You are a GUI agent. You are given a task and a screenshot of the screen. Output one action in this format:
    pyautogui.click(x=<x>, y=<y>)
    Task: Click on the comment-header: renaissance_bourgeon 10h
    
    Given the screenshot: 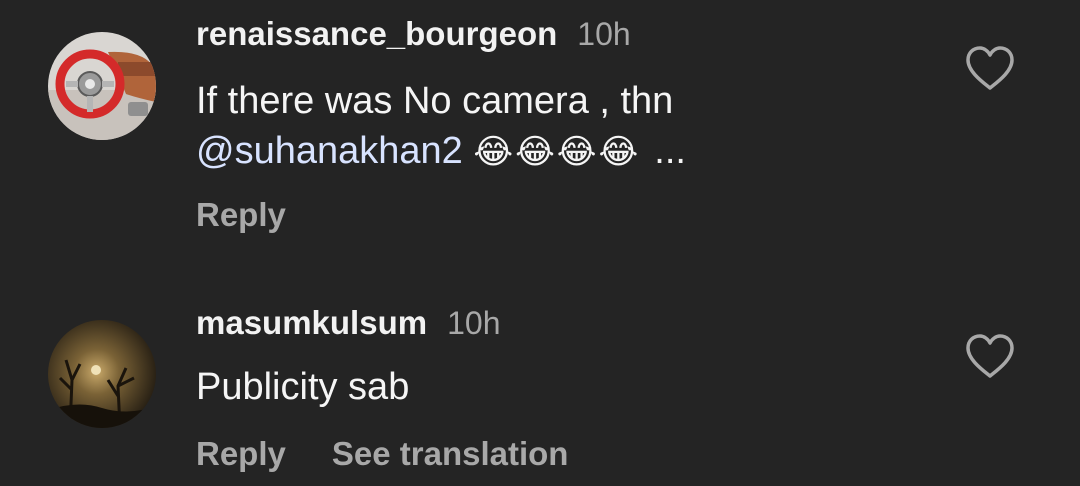 What is the action you would take?
    pyautogui.click(x=413, y=34)
    